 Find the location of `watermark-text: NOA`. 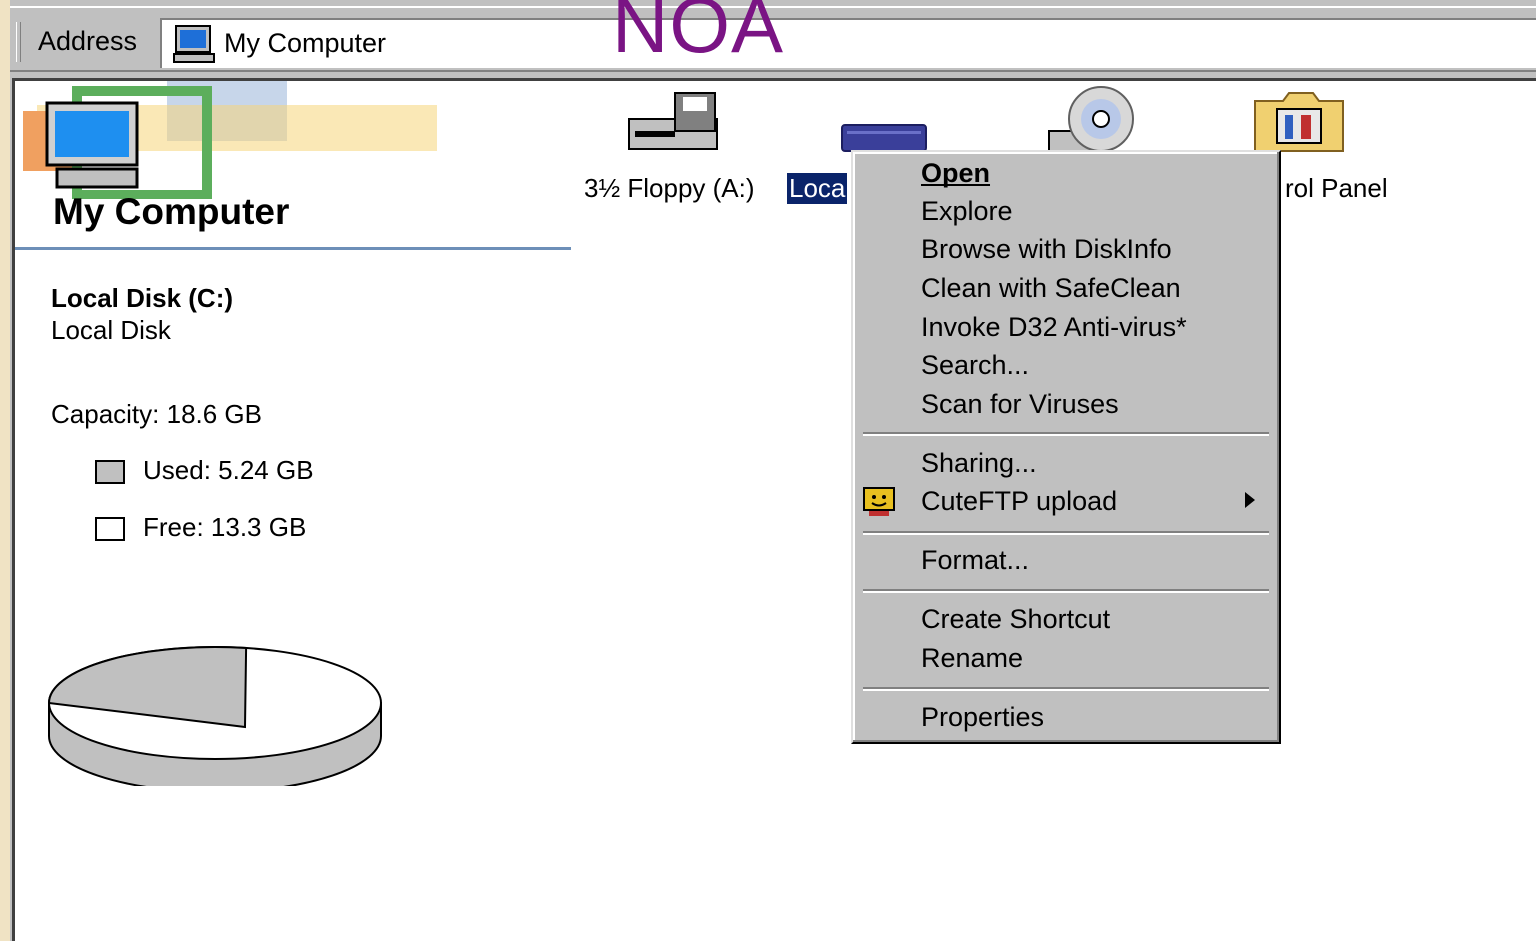

watermark-text: NOA is located at coordinates (698, 34).